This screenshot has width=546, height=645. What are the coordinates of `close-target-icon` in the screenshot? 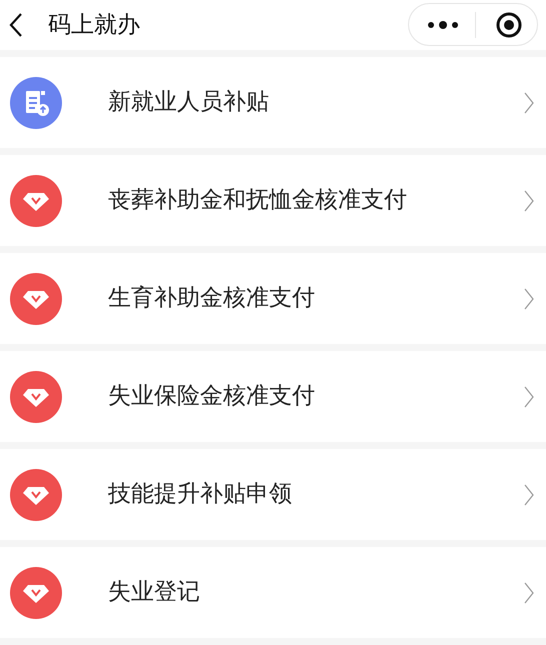 It's located at (509, 25).